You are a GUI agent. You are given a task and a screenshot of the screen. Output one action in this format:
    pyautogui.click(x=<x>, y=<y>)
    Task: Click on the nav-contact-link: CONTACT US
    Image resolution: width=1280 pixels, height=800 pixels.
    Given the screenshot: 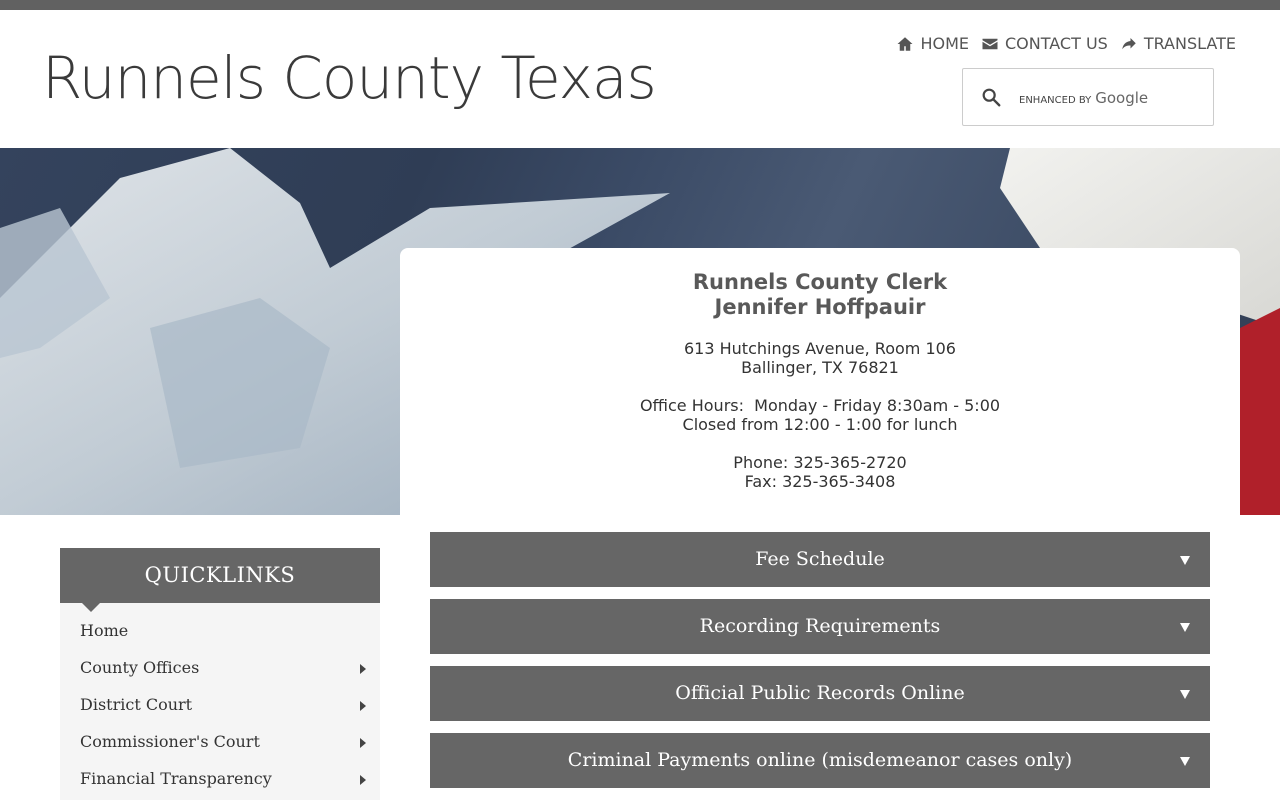 What is the action you would take?
    pyautogui.click(x=1044, y=43)
    